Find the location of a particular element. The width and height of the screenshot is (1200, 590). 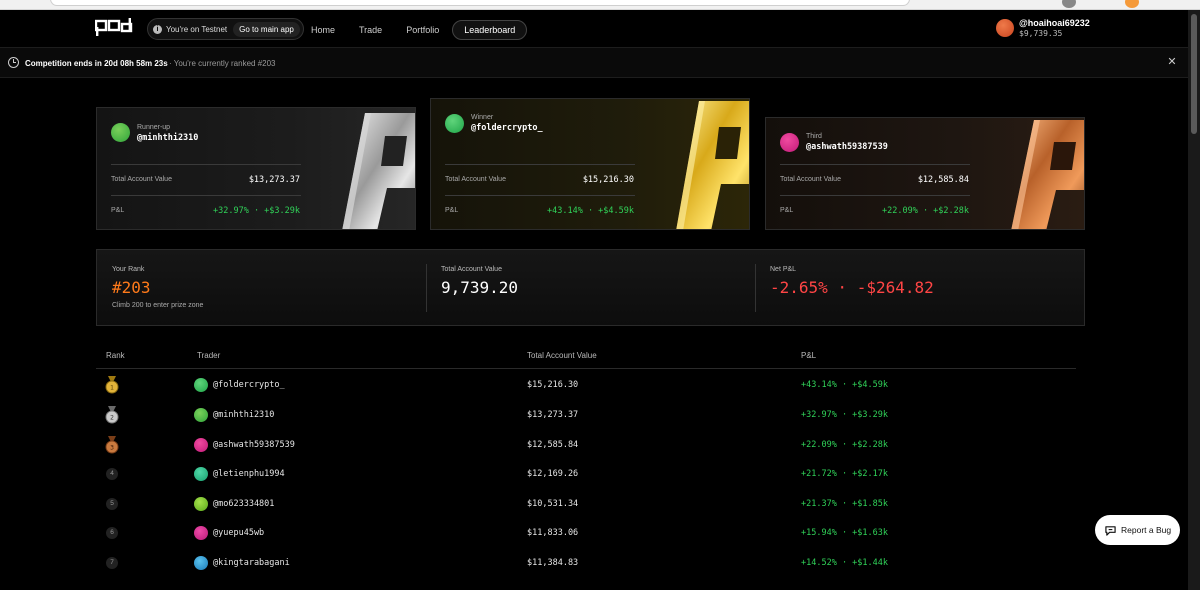

browser-toolbar is located at coordinates (600, 5).